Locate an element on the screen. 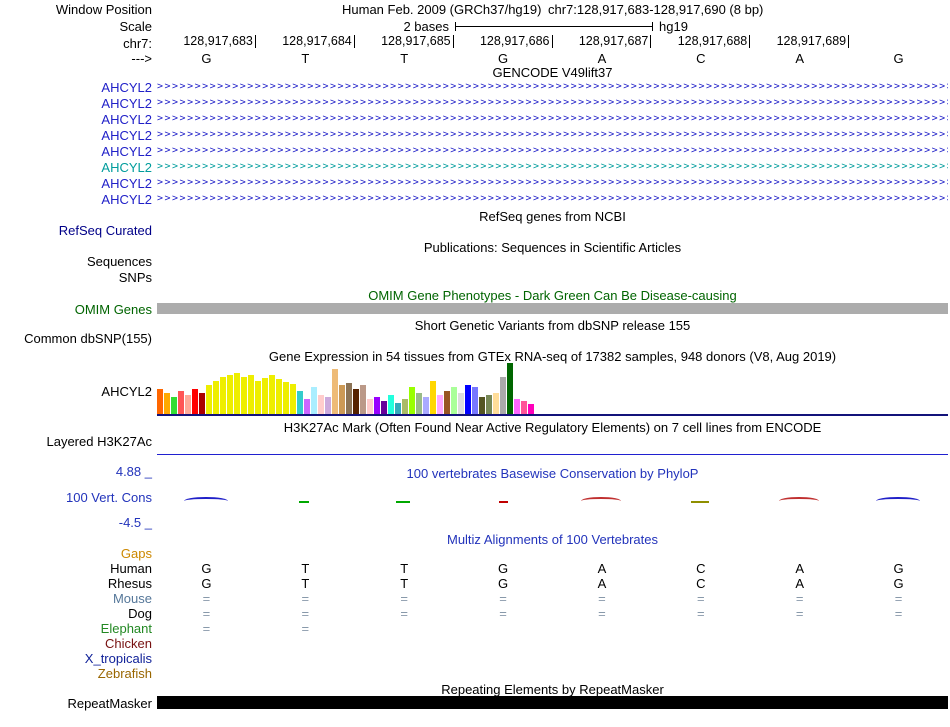 Image resolution: width=950 pixels, height=727 pixels. species-label-x-tropicalis: X_tropicalis is located at coordinates (76, 658).